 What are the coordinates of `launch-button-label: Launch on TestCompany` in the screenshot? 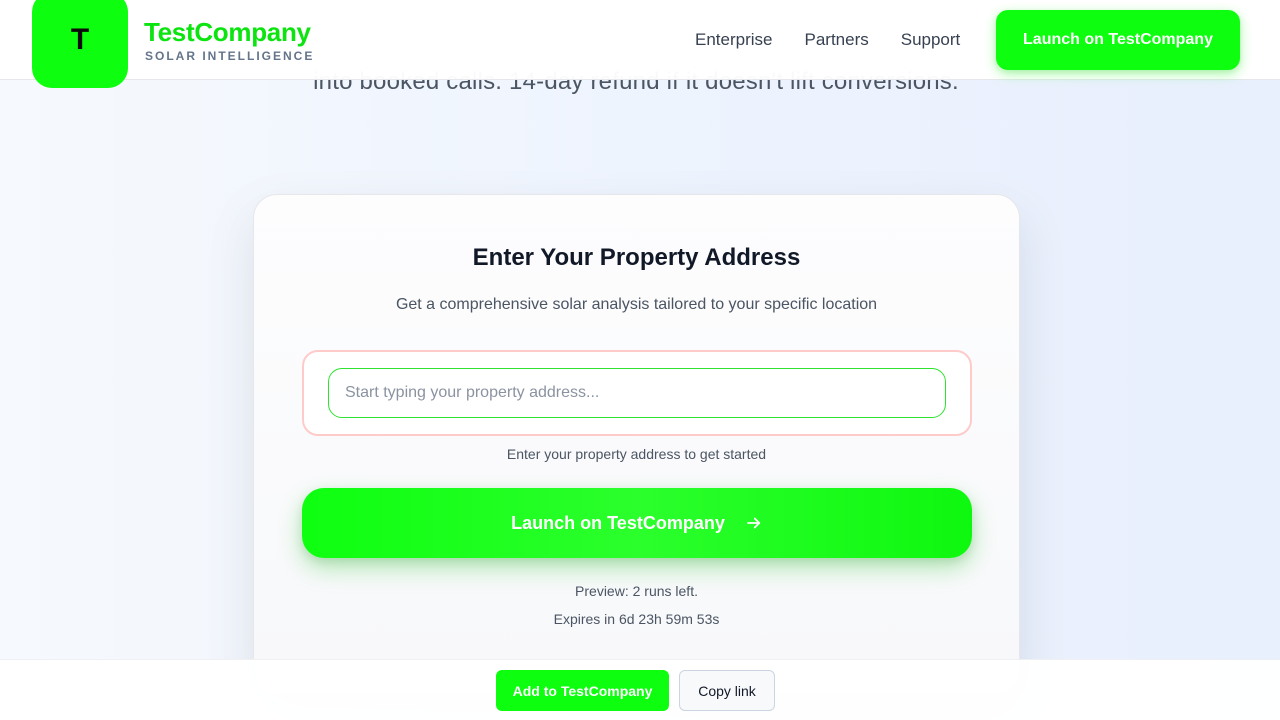 It's located at (618, 522).